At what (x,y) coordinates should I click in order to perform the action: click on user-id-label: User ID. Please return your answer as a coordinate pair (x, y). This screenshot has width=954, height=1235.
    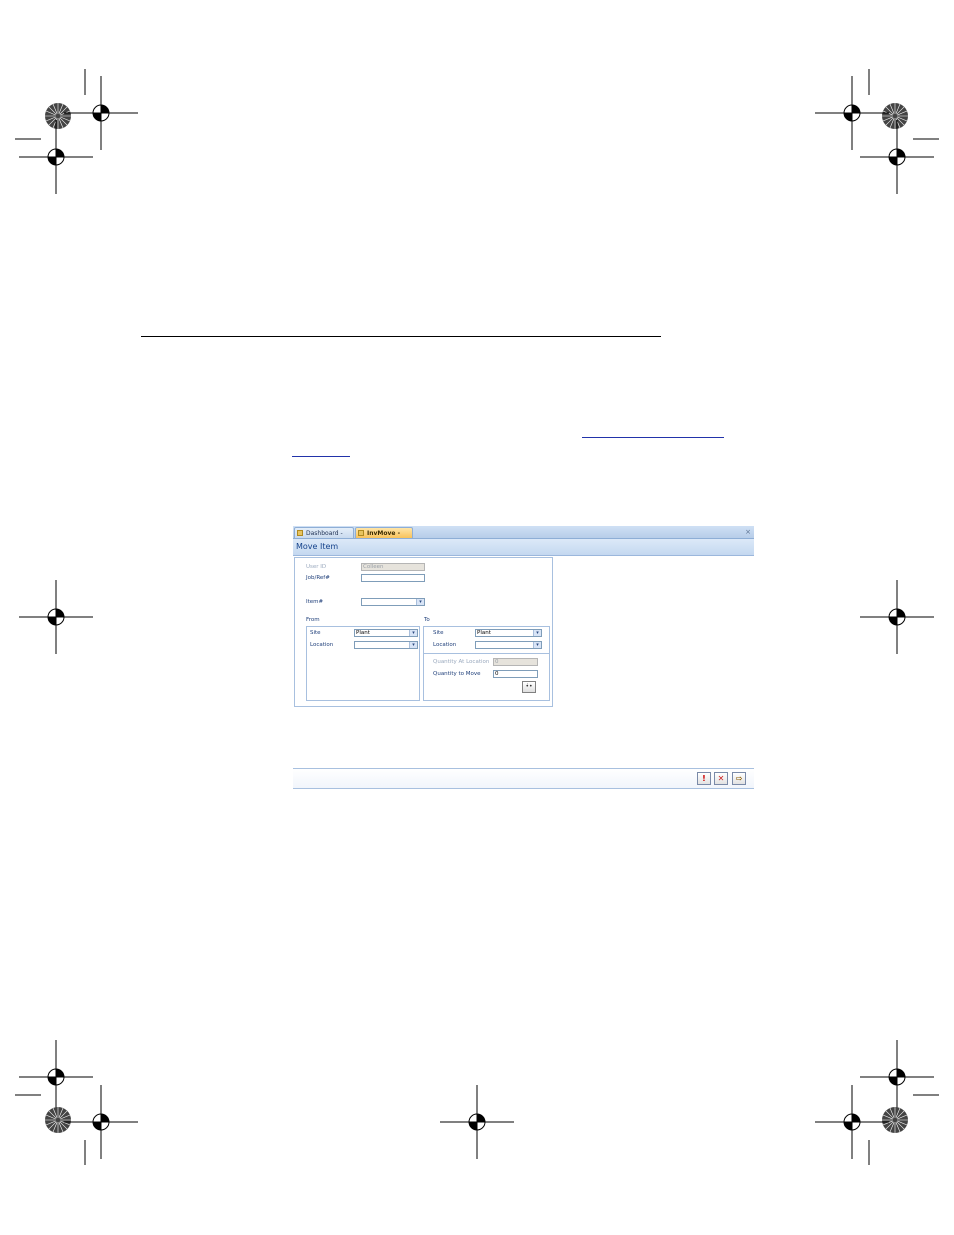
    Looking at the image, I should click on (316, 567).